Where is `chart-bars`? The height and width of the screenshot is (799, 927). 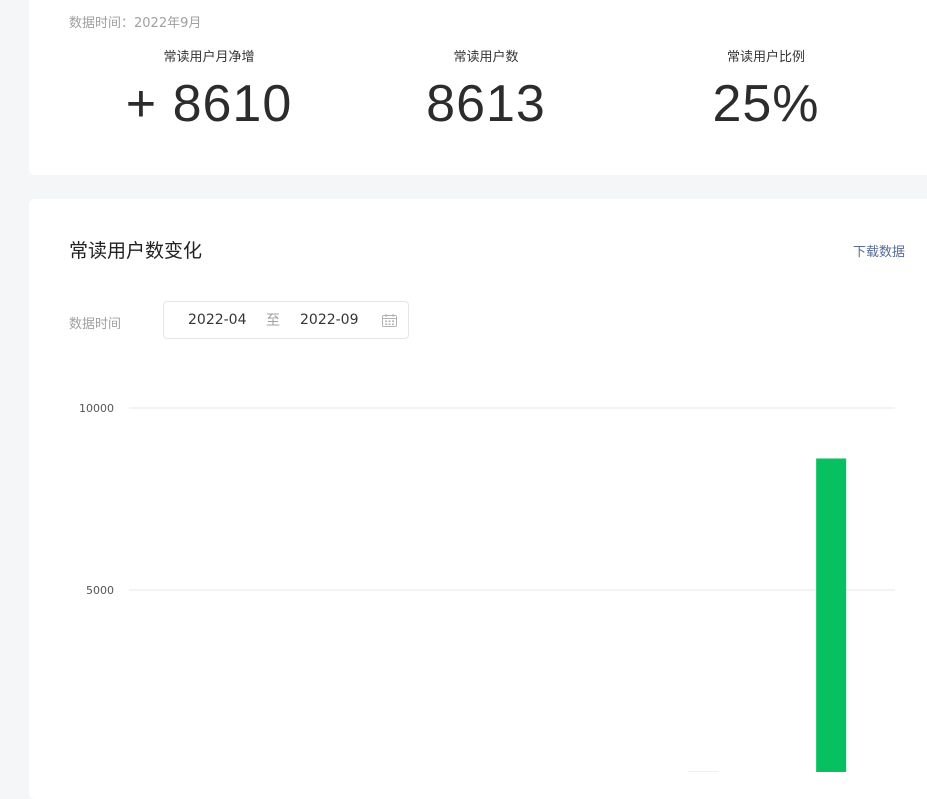 chart-bars is located at coordinates (768, 615).